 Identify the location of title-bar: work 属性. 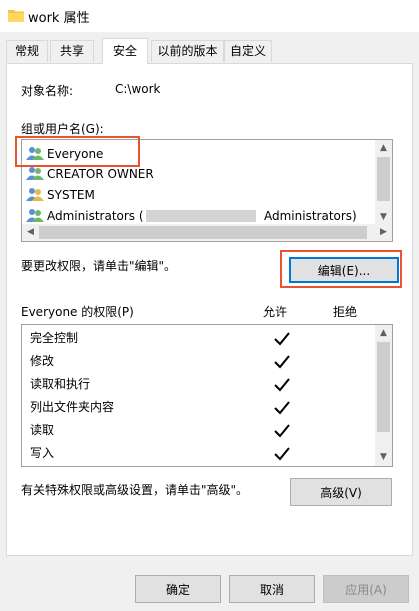
(209, 16).